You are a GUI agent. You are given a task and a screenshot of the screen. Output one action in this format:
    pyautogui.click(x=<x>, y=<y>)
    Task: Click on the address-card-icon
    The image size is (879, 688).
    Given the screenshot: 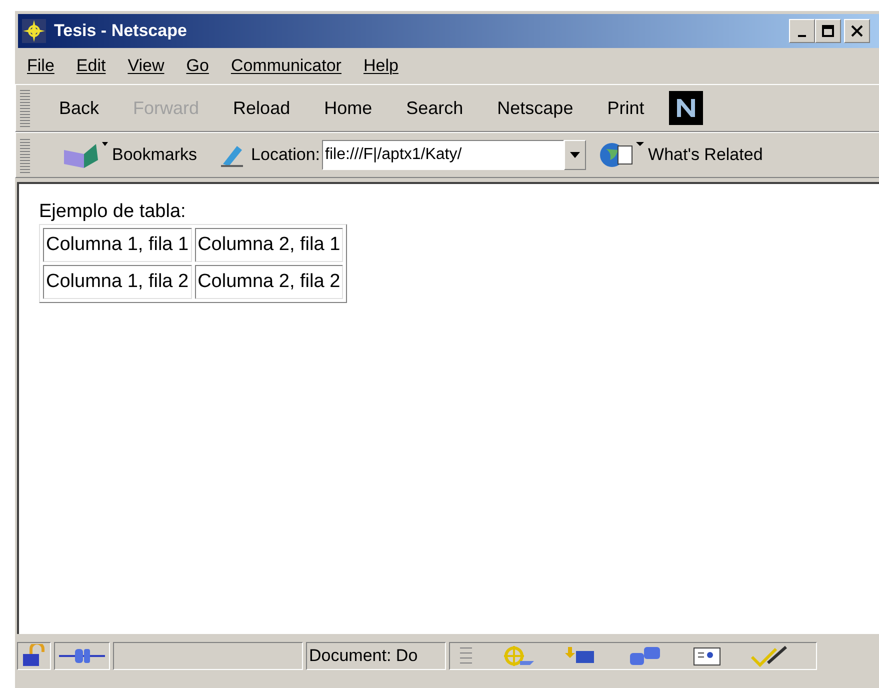 What is the action you would take?
    pyautogui.click(x=707, y=656)
    